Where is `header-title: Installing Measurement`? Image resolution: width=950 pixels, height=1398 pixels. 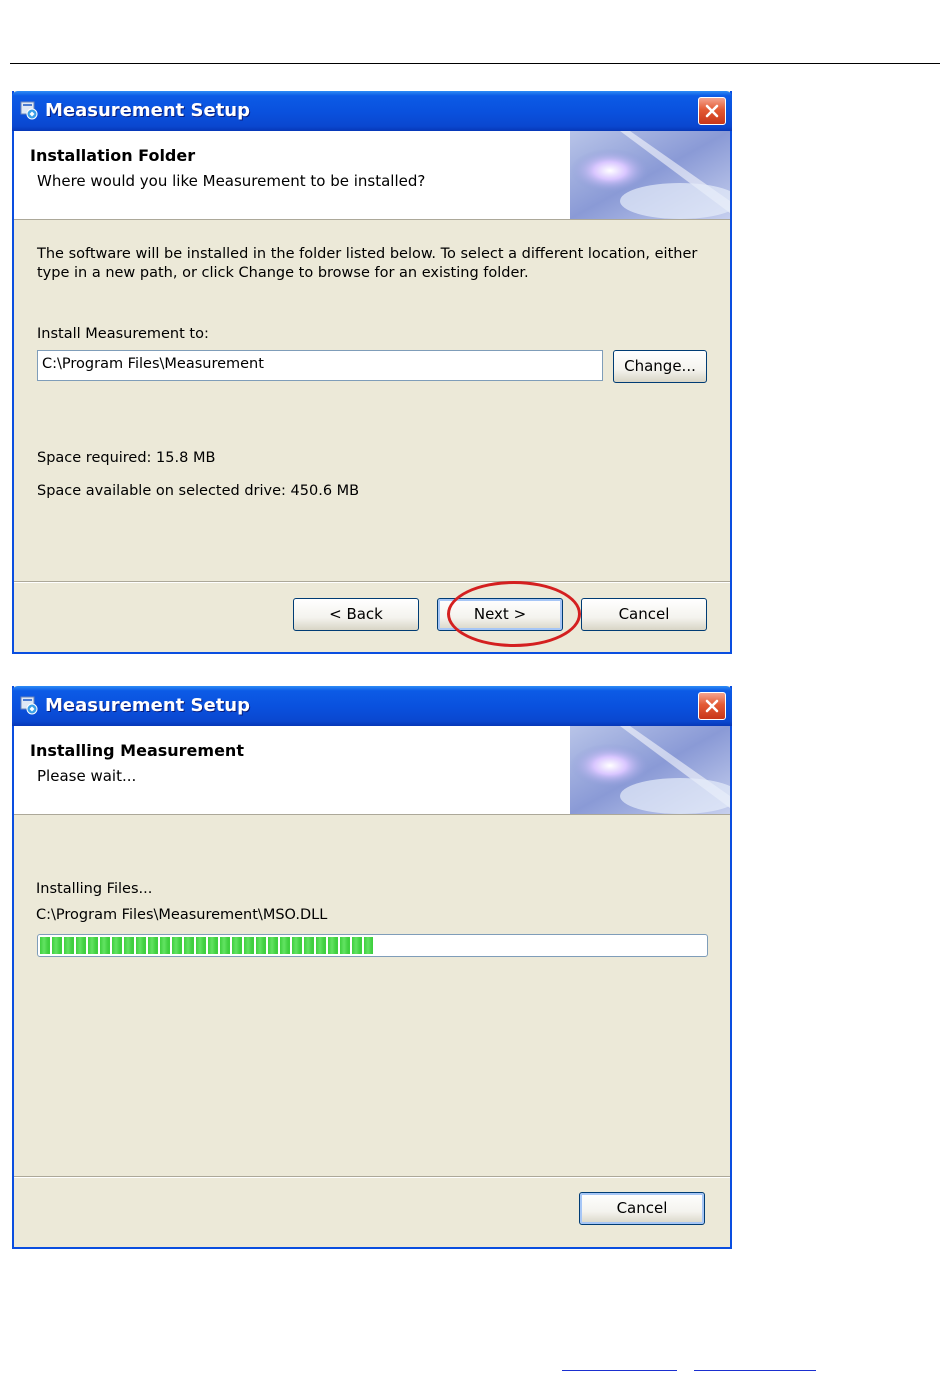
header-title: Installing Measurement is located at coordinates (137, 750).